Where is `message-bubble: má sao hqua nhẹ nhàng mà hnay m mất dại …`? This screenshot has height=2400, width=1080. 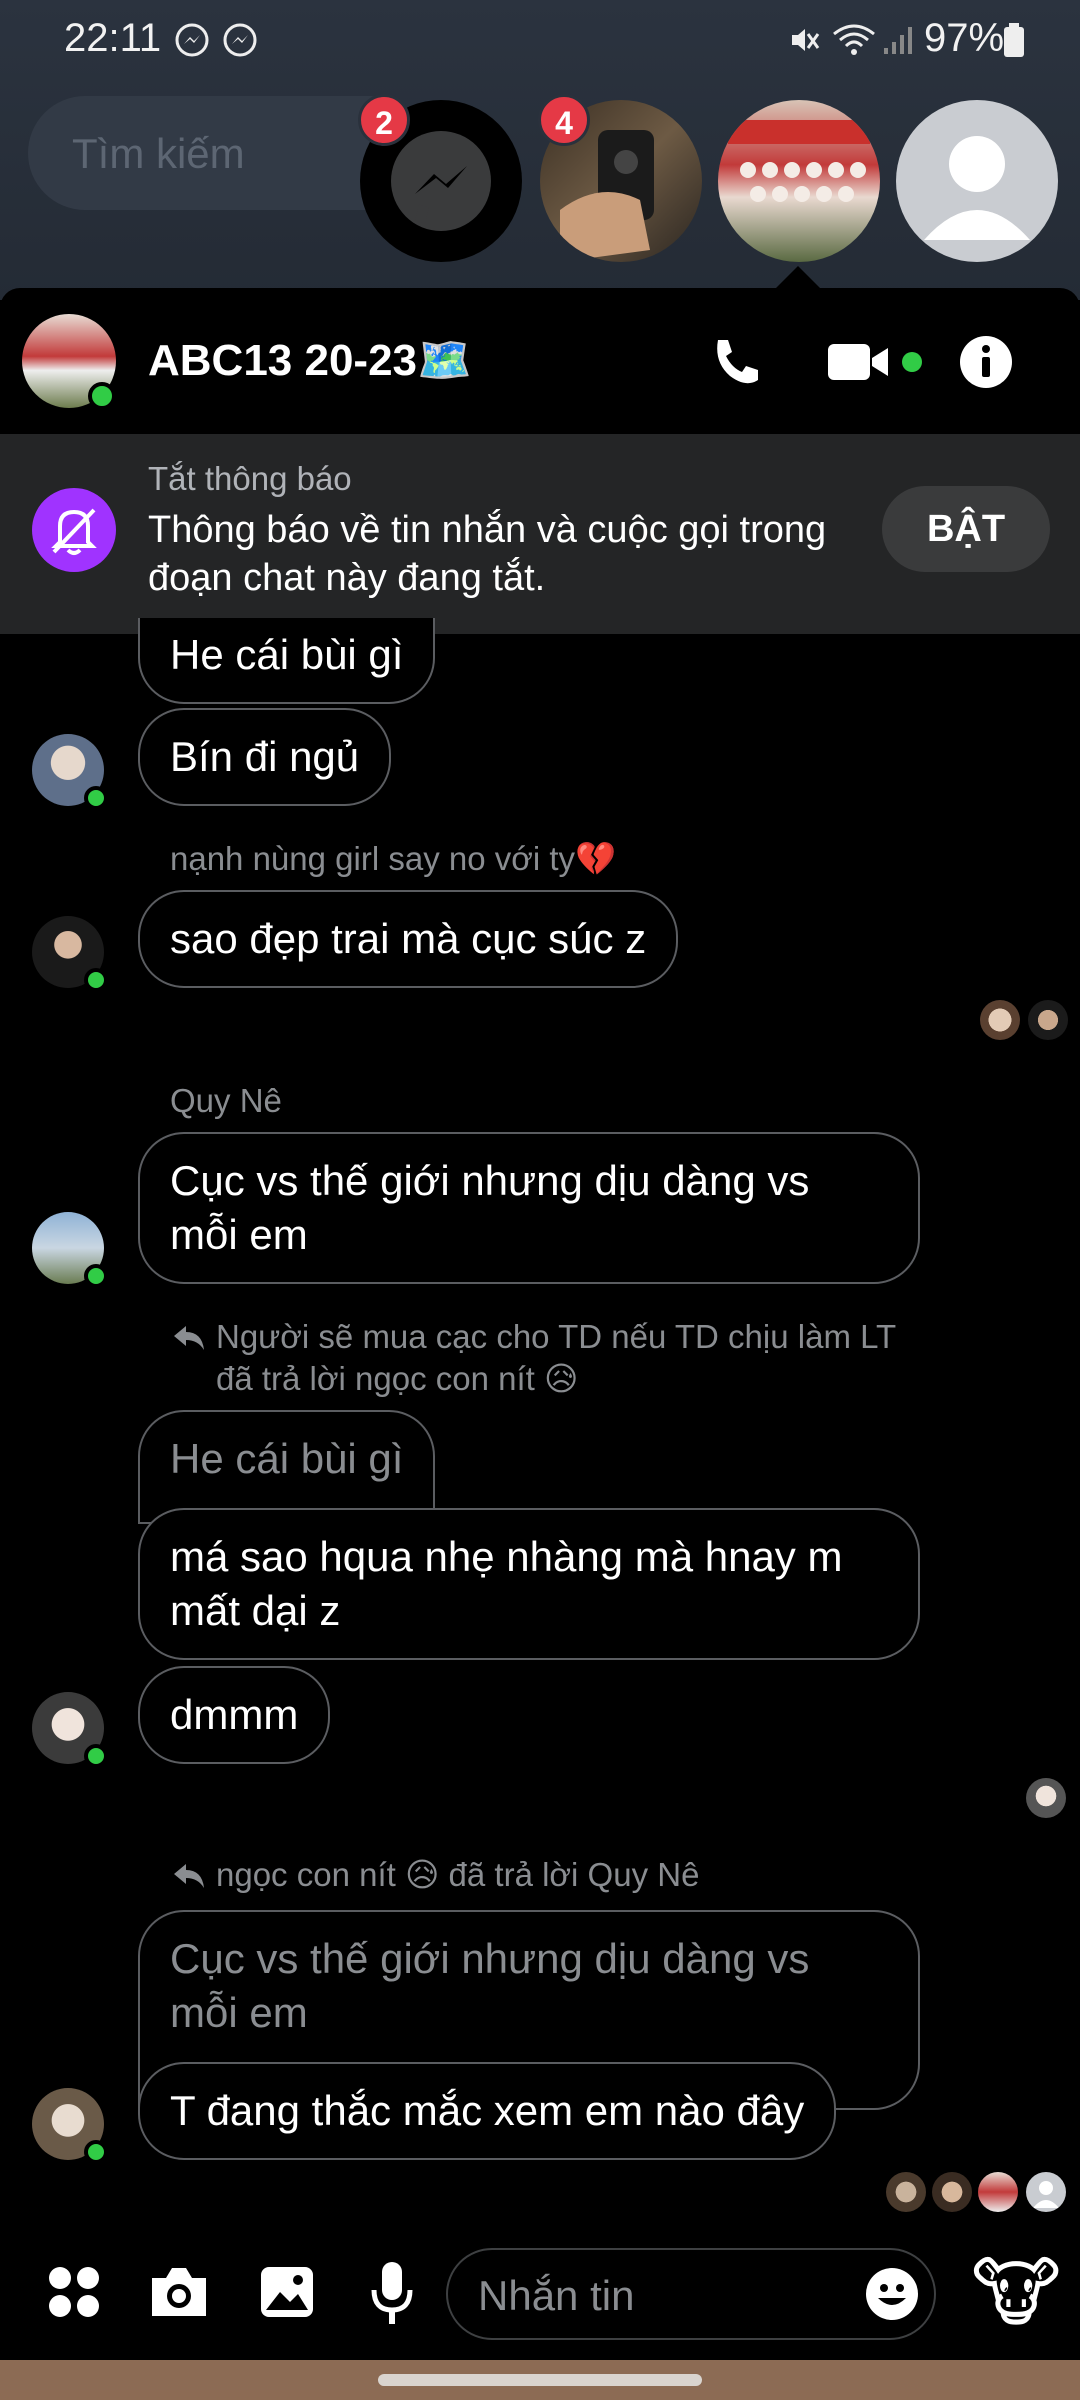
message-bubble: má sao hqua nhẹ nhàng mà hnay m mất dại … is located at coordinates (529, 1584).